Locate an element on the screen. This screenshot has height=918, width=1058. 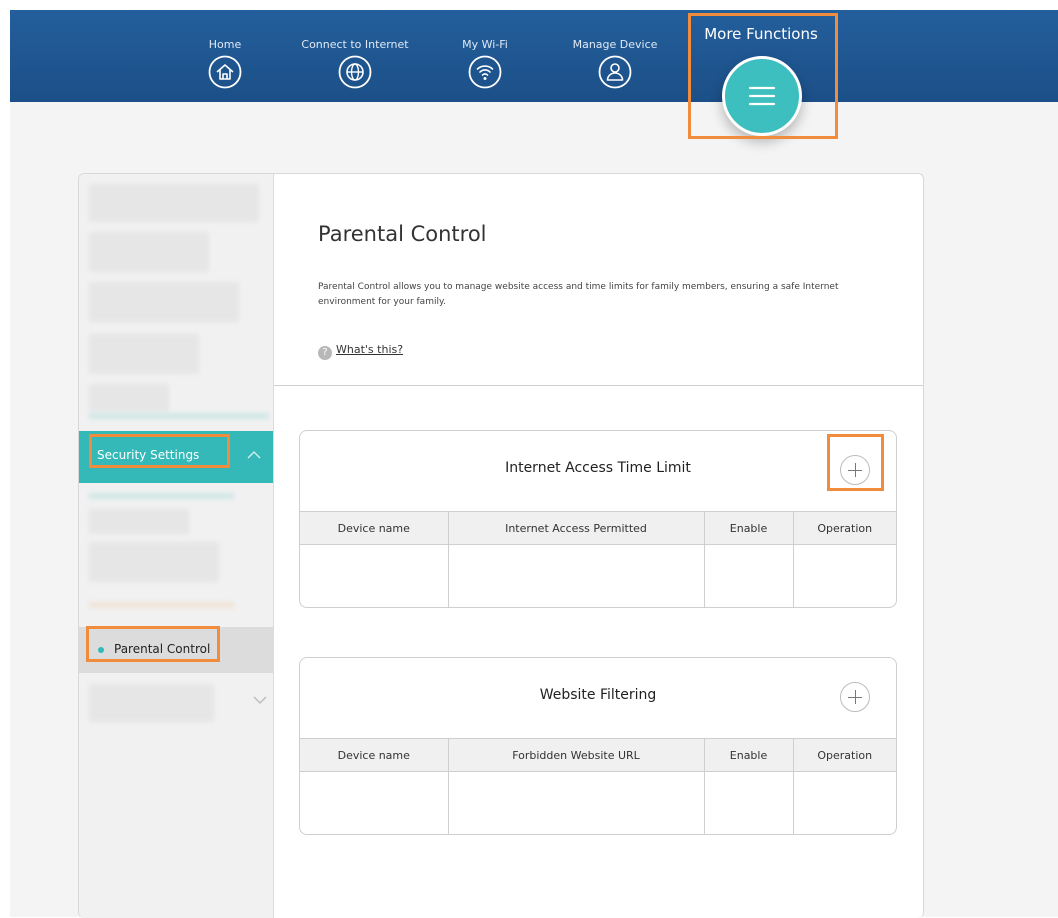
nav-home: Home is located at coordinates (225, 49).